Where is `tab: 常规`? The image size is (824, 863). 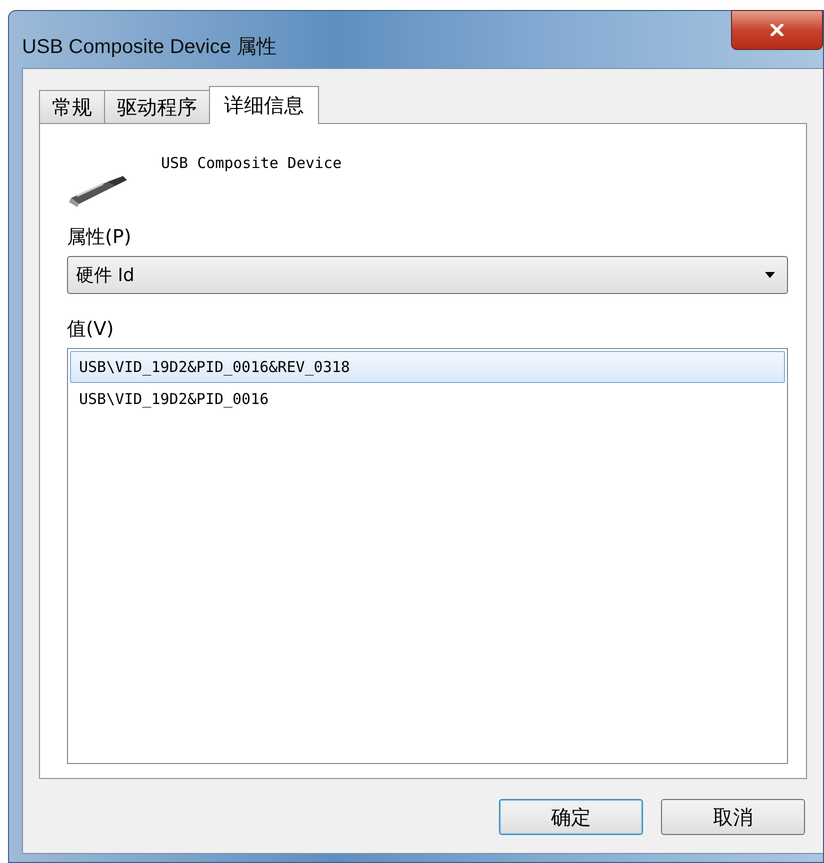 tab: 常规 is located at coordinates (72, 106).